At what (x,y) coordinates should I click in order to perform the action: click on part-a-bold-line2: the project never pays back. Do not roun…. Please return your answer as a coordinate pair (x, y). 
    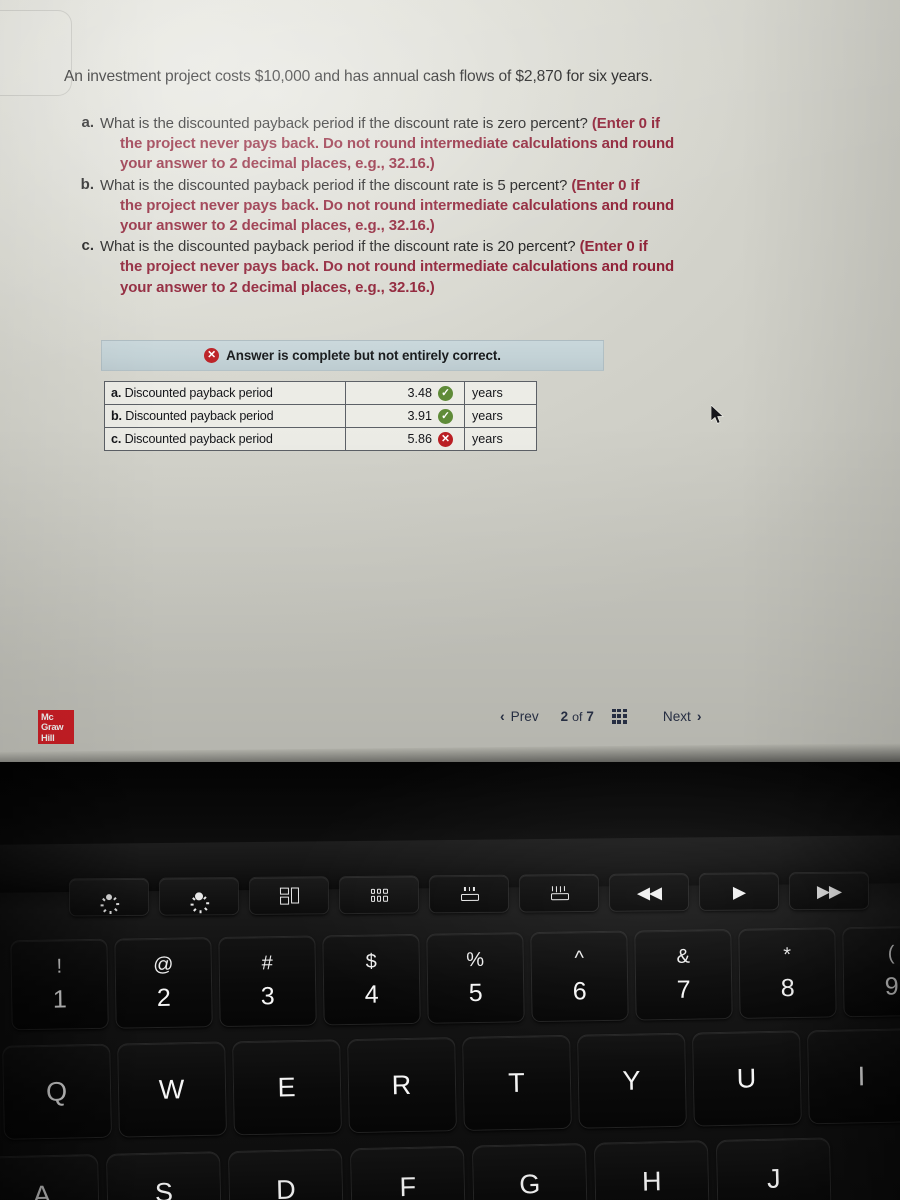
    Looking at the image, I should click on (397, 144).